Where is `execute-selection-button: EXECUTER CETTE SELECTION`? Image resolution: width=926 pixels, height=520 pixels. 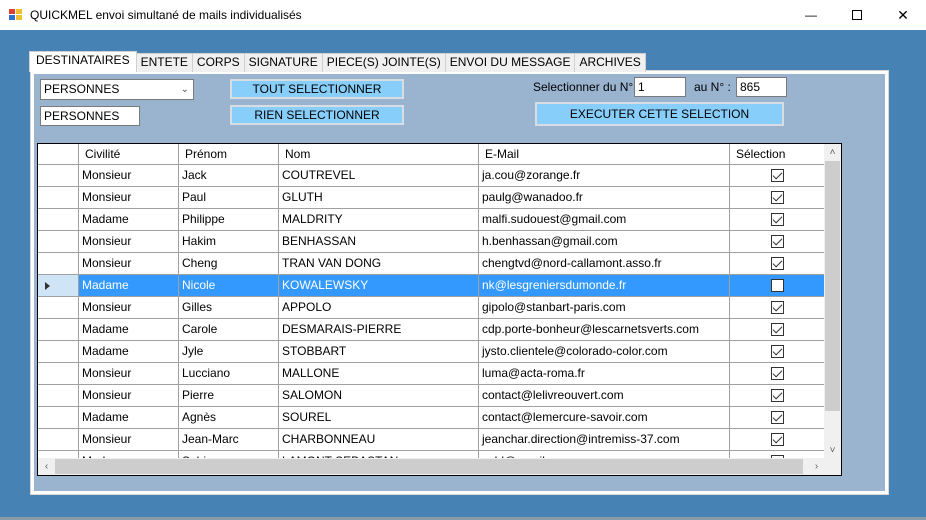
execute-selection-button: EXECUTER CETTE SELECTION is located at coordinates (659, 114).